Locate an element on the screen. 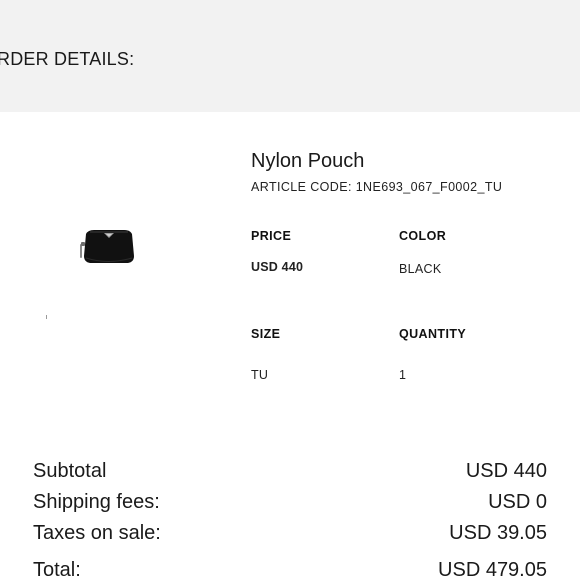 This screenshot has height=582, width=580. taxes-value: USD 39.05 is located at coordinates (498, 533).